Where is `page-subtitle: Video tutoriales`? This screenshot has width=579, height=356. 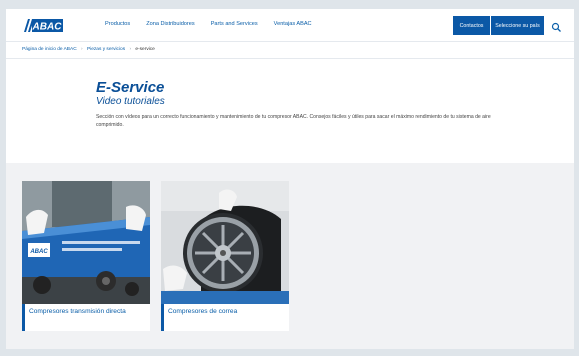
page-subtitle: Video tutoriales is located at coordinates (130, 101).